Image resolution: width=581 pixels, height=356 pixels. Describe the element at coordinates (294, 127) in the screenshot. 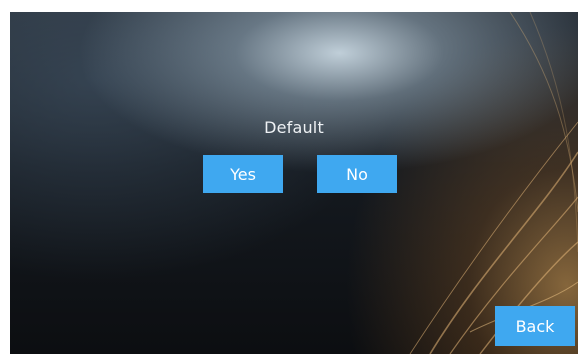

I see `dialog-title: Default` at that location.